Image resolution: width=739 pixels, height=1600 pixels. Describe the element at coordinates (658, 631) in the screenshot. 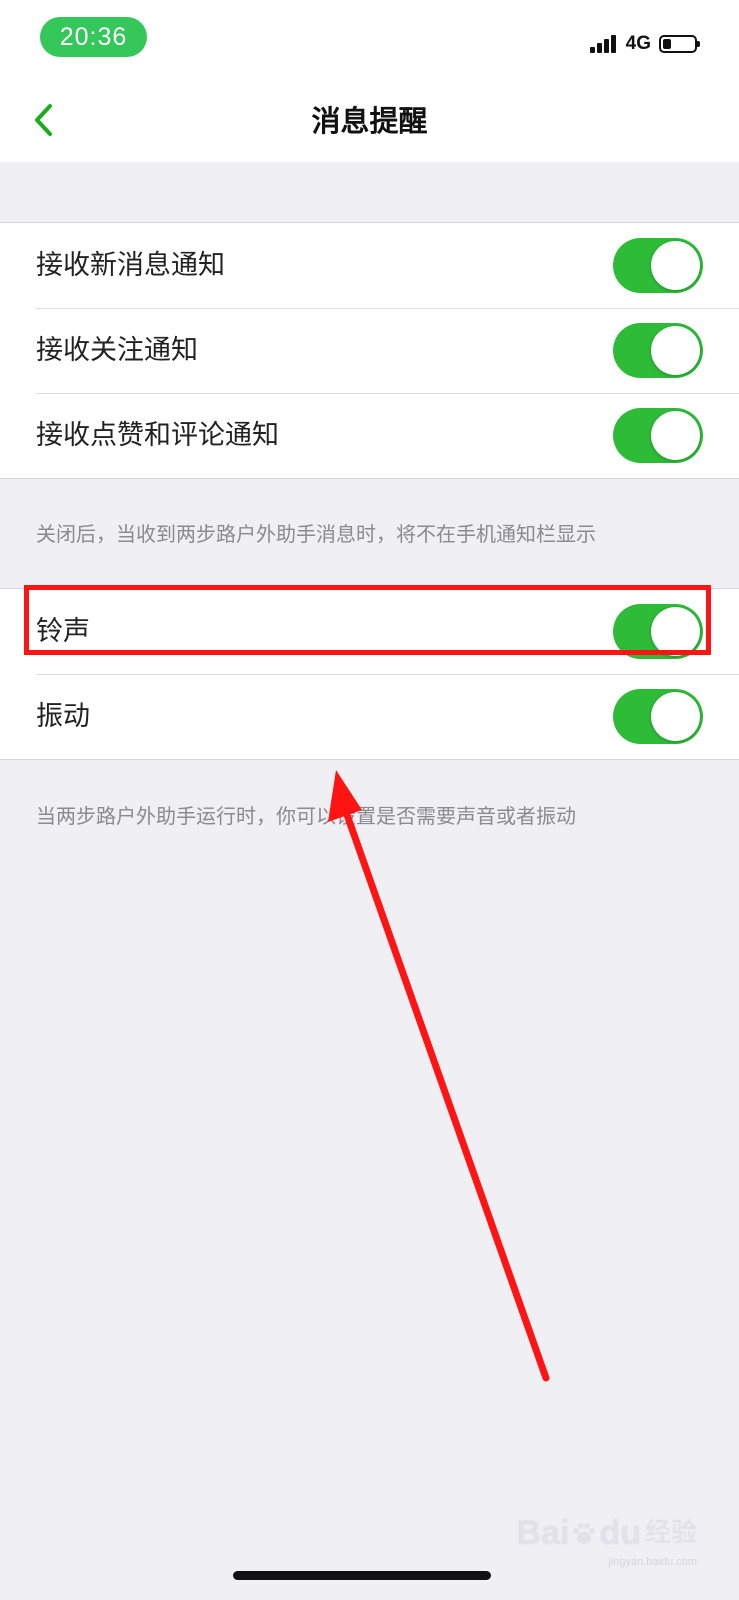

I see `ringtone-toggle` at that location.